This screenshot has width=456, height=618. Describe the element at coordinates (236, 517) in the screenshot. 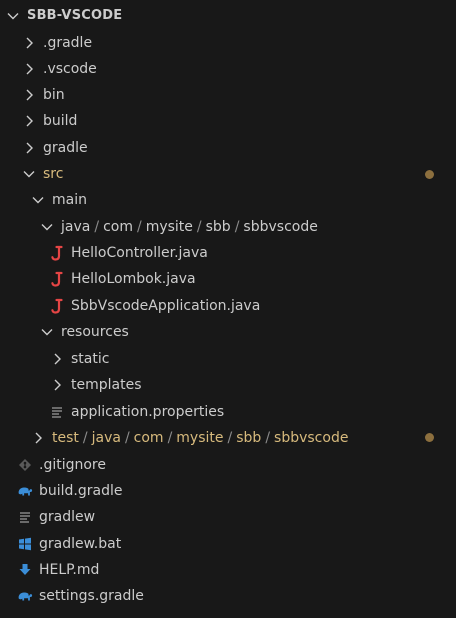

I see `tree-file-gradlew: gradlew` at that location.